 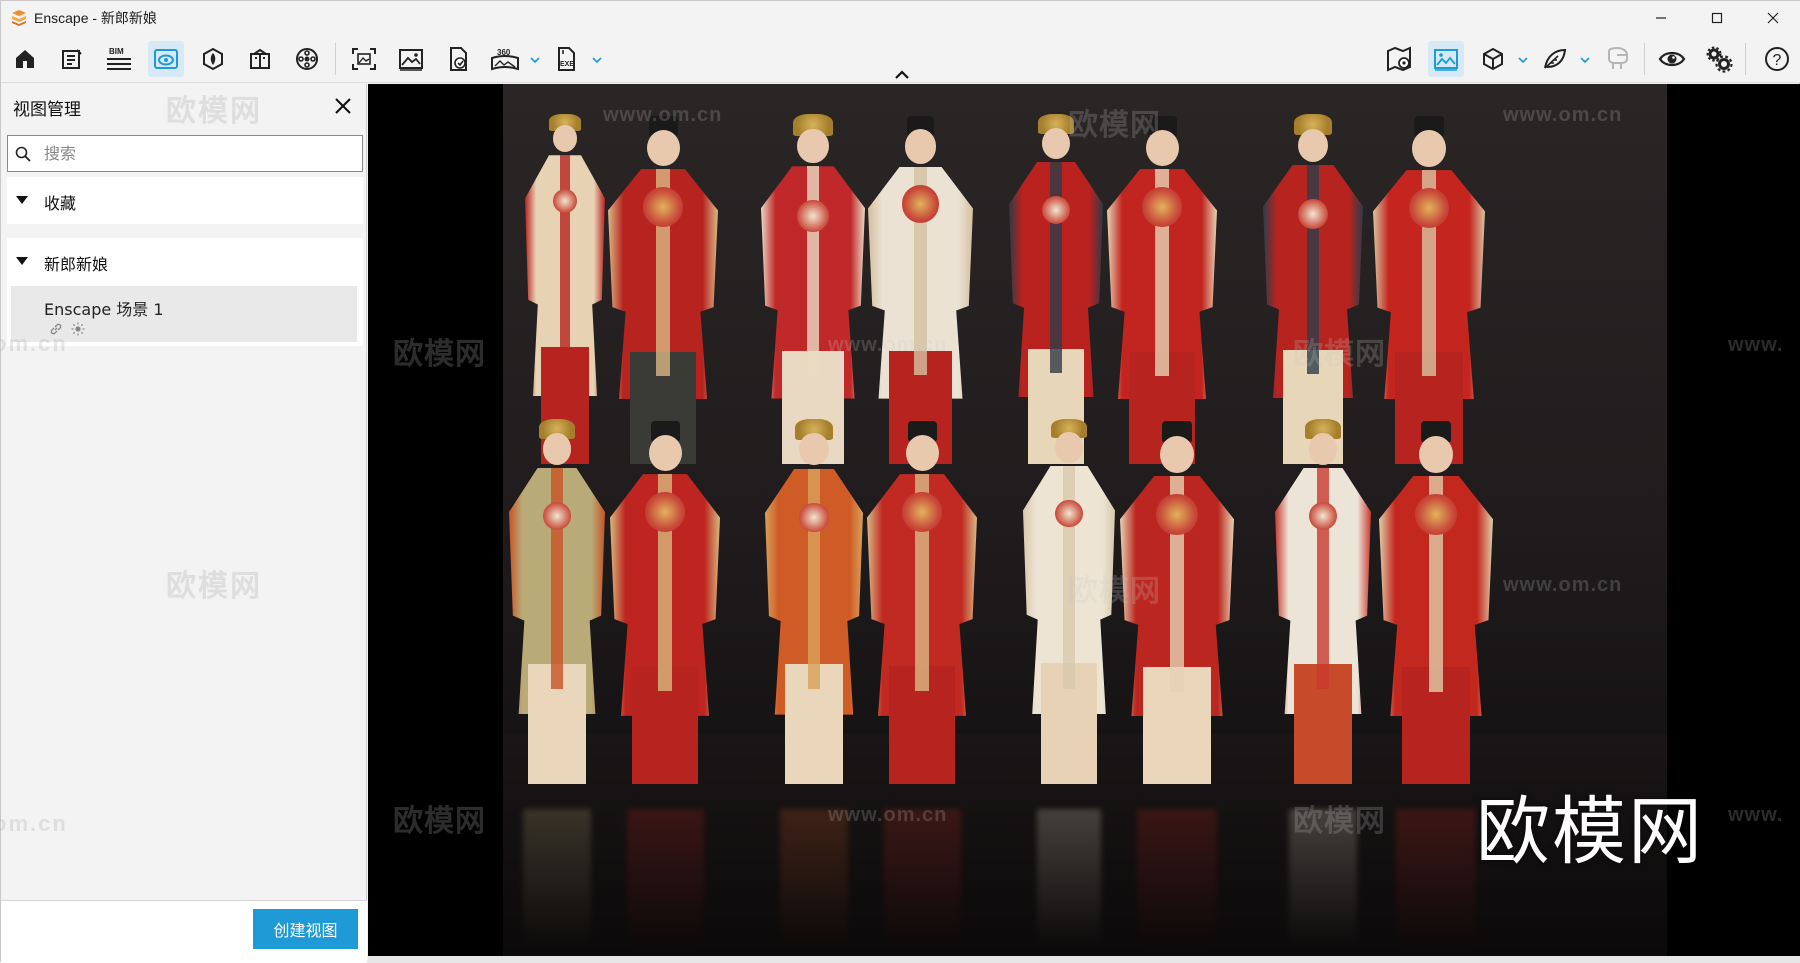 What do you see at coordinates (1493, 59) in the screenshot?
I see `view-cube-button` at bounding box center [1493, 59].